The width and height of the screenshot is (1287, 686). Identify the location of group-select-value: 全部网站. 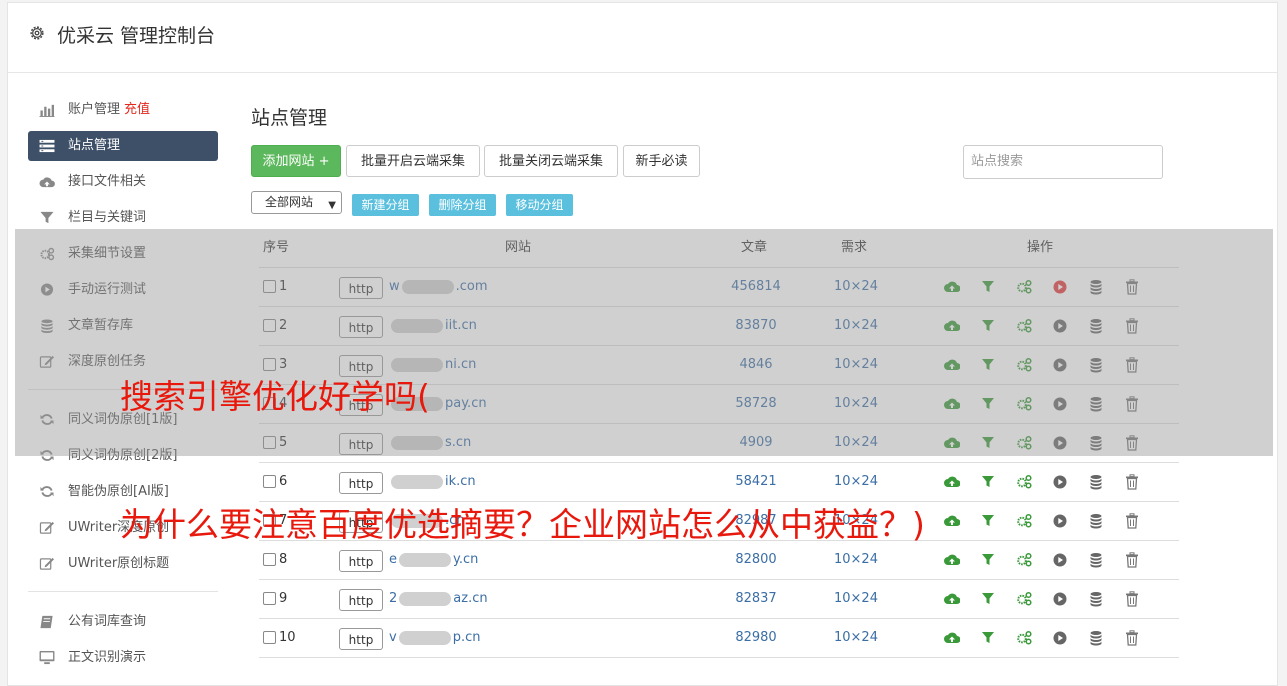
(289, 202).